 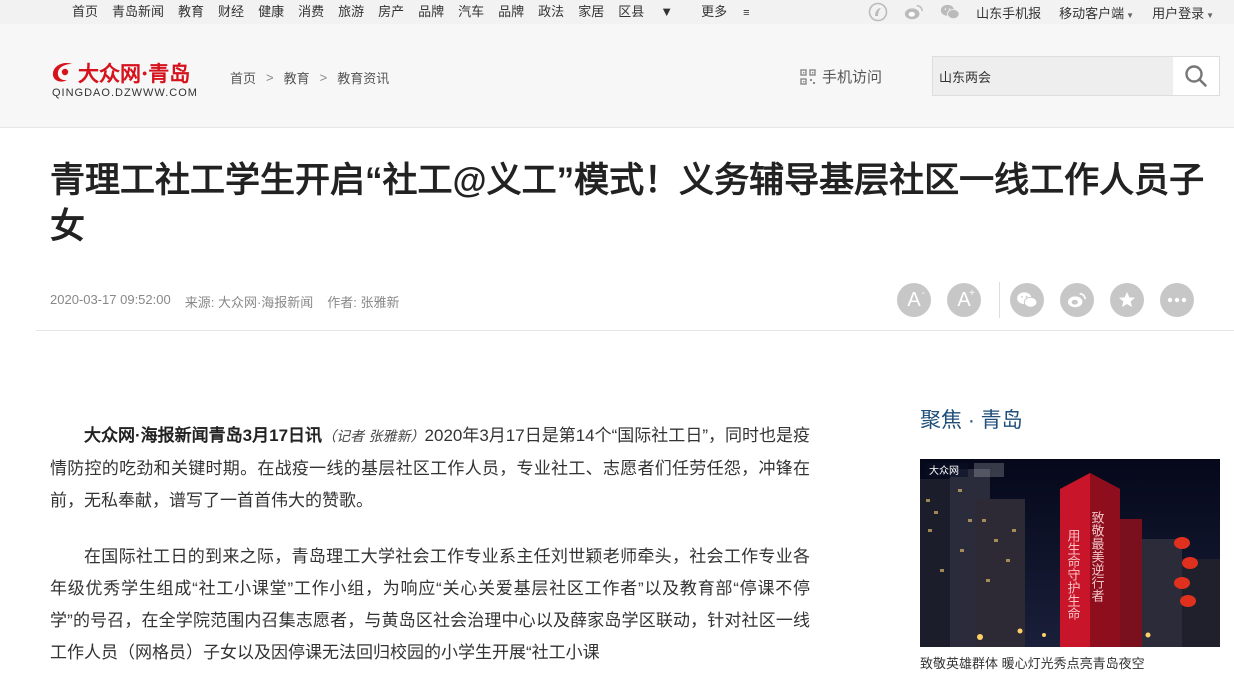 I want to click on wechat-share-button, so click(x=1027, y=300).